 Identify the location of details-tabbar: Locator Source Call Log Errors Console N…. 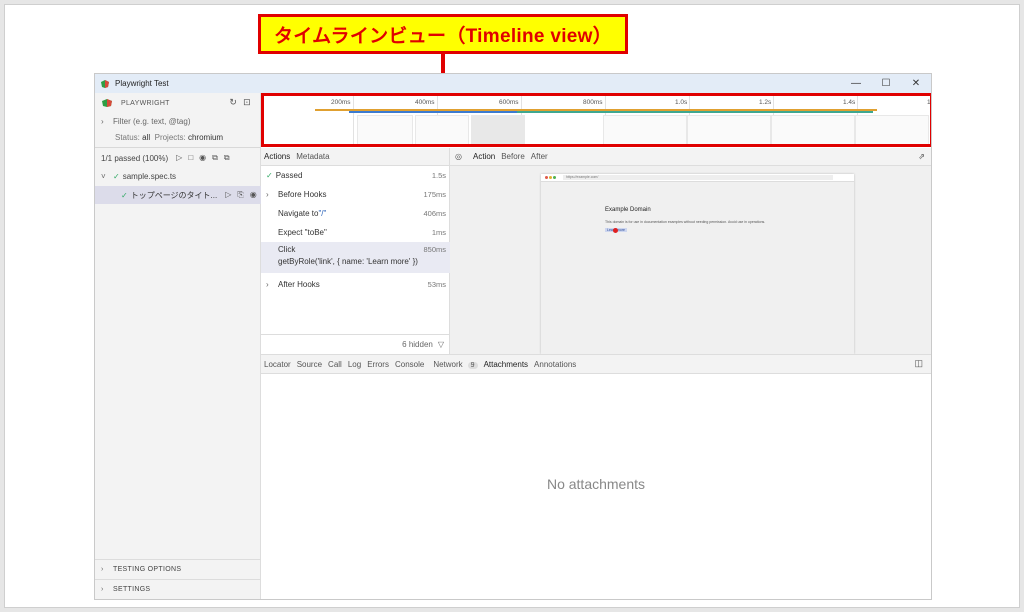
(596, 364).